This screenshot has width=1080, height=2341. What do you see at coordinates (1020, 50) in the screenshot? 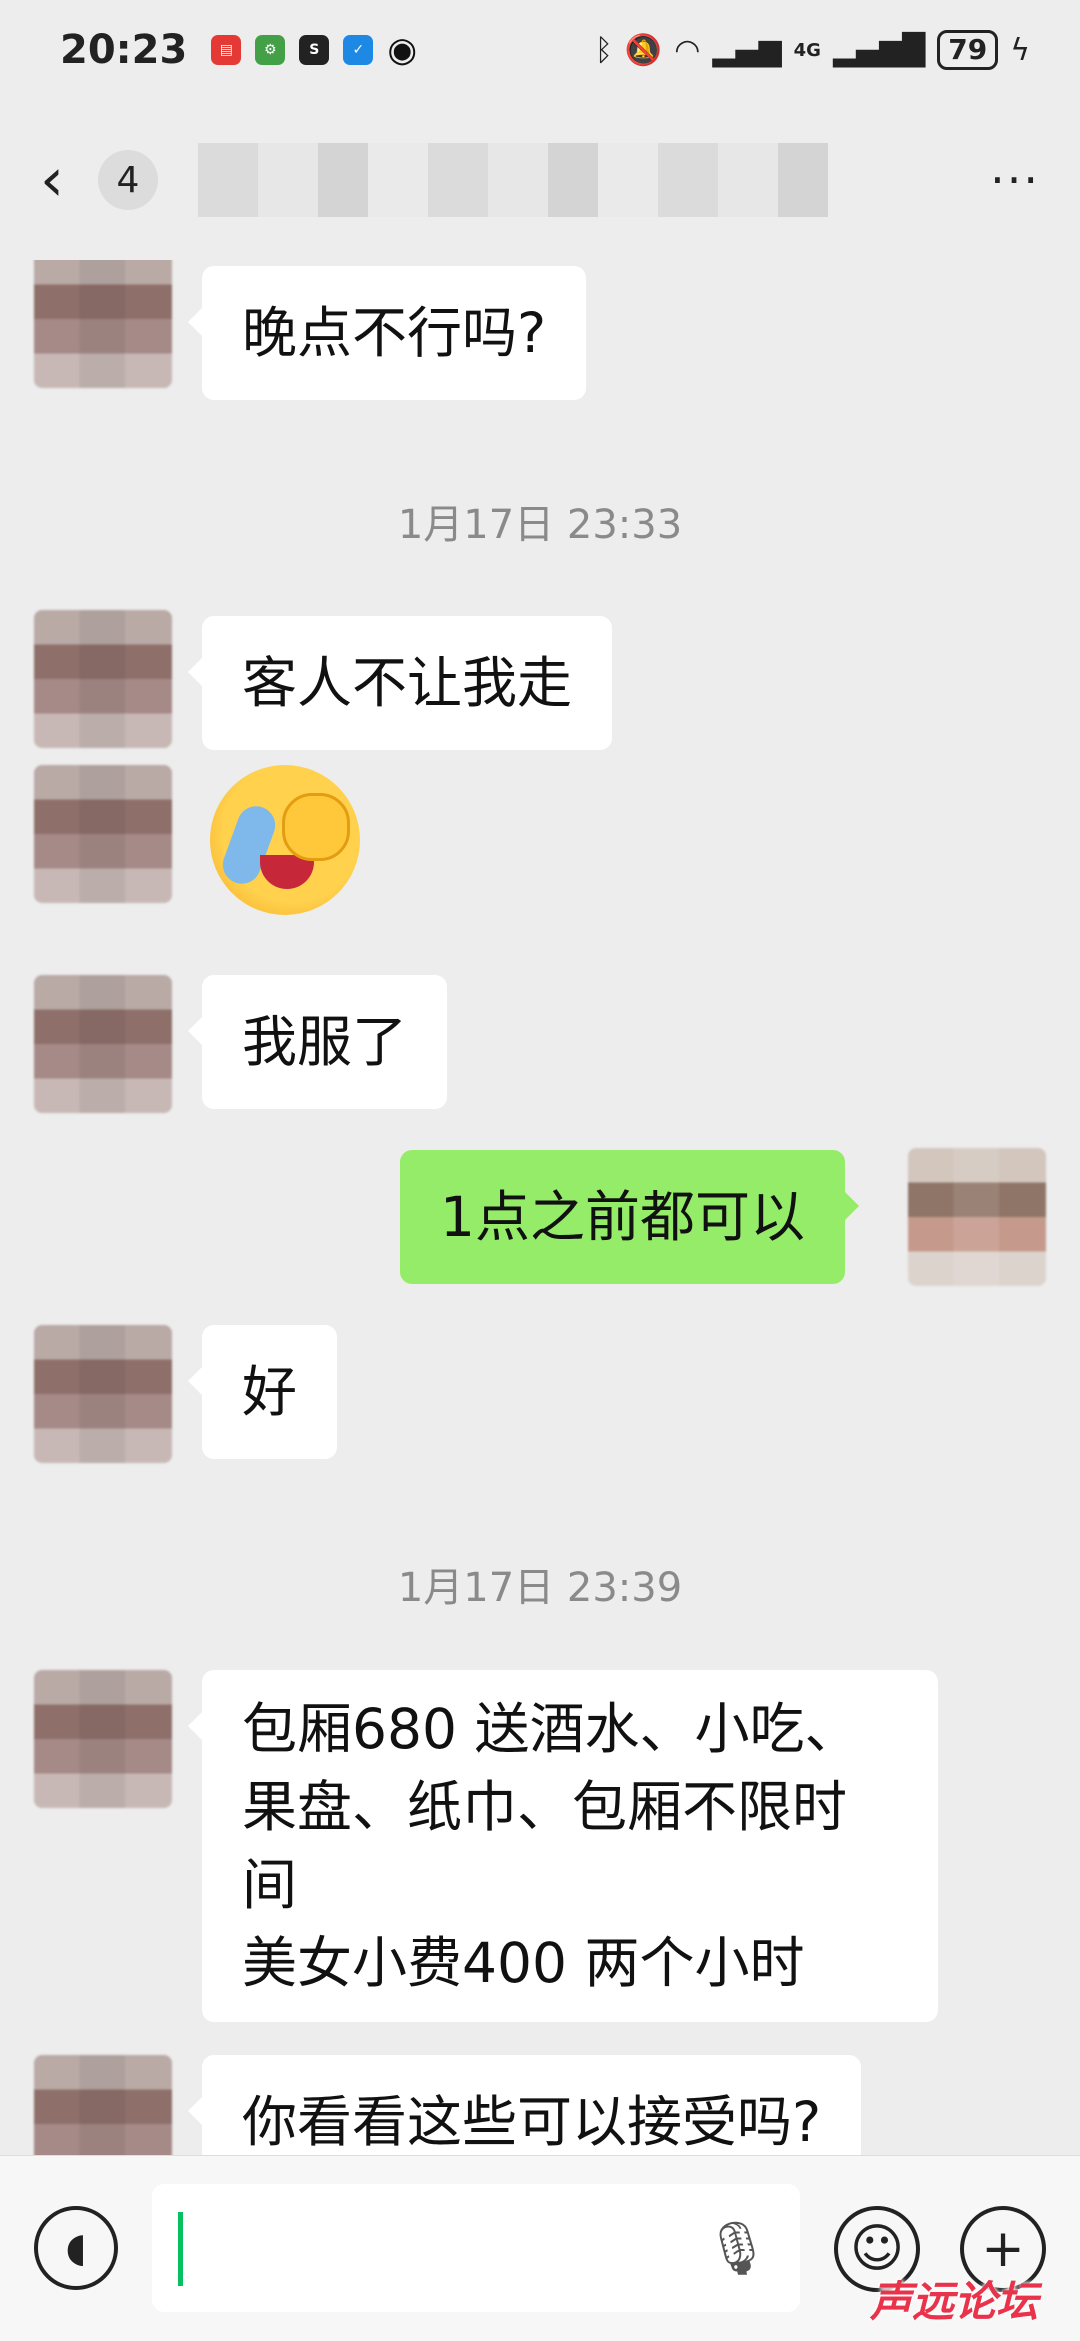
I see `charging-icon: ϟ` at bounding box center [1020, 50].